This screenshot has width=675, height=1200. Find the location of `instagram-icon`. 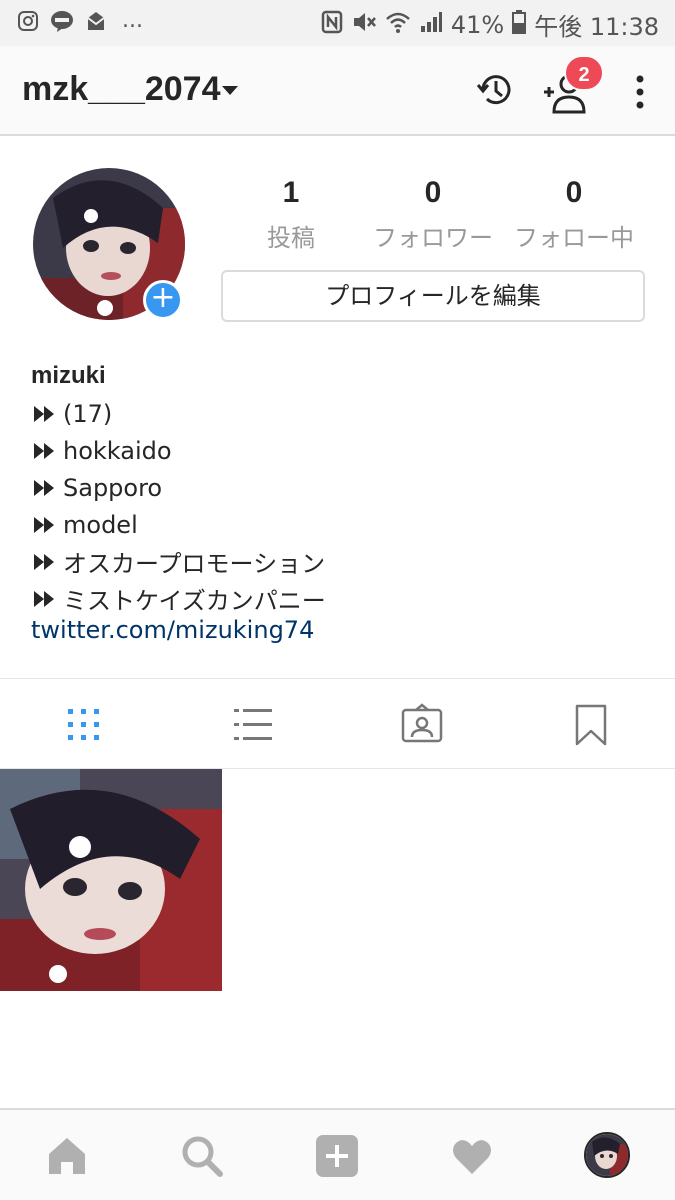

instagram-icon is located at coordinates (28, 21).